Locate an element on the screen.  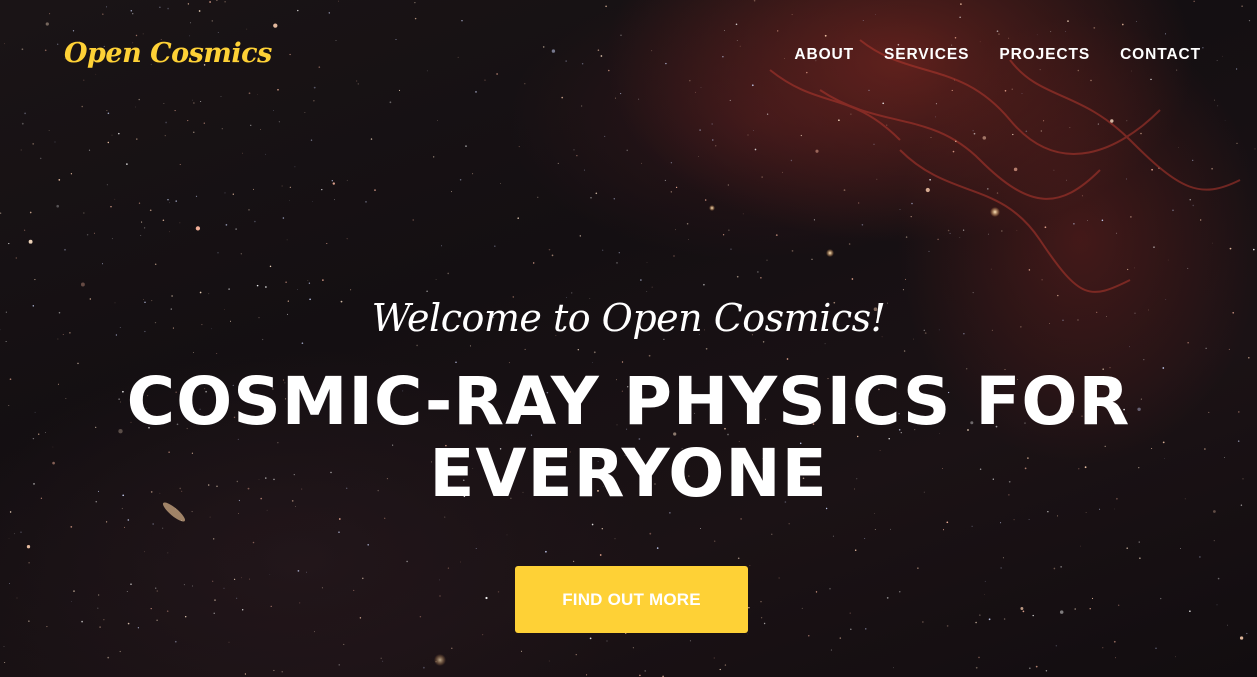
nav-item-projects: PROJECTS is located at coordinates (1044, 55).